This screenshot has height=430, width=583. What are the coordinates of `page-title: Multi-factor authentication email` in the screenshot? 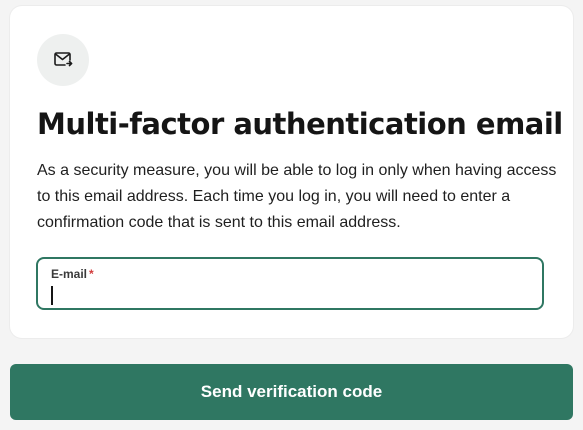 It's located at (300, 124).